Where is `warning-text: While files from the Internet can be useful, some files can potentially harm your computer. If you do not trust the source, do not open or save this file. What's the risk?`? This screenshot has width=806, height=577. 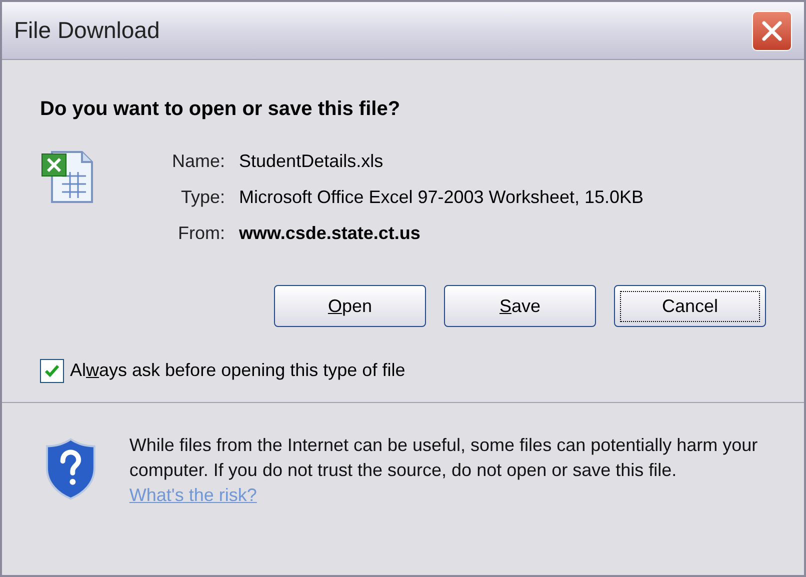
warning-text: While files from the Internet can be useful, some files can potentially harm your computer. If you do not trust the source, do not open or save this file. What's the risk? is located at coordinates (444, 470).